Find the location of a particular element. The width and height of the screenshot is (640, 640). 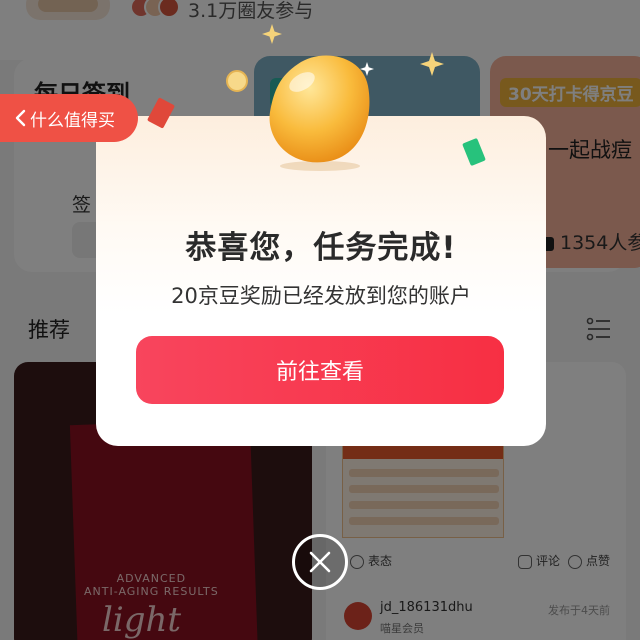

close-icon is located at coordinates (320, 562).